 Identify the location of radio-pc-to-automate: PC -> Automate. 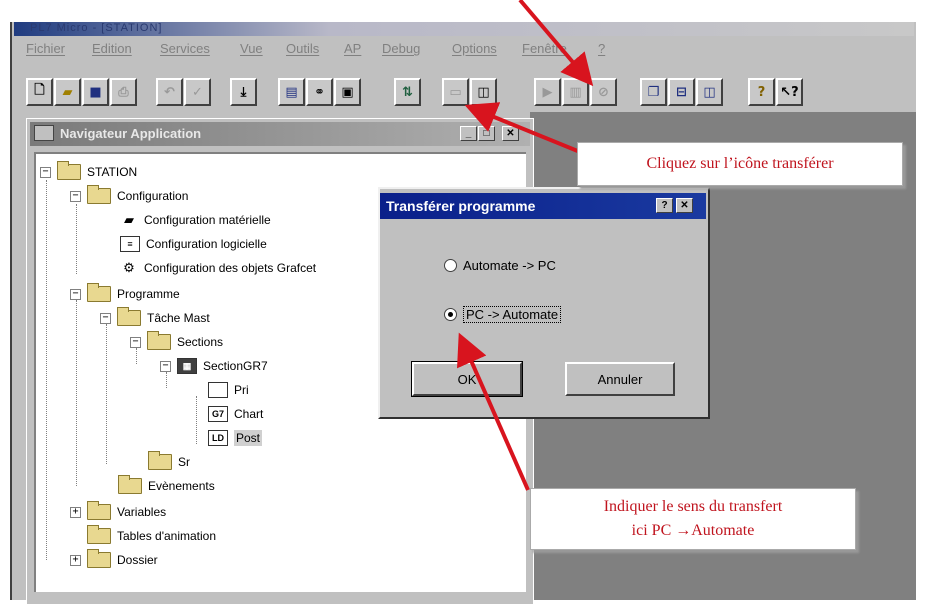
(503, 314).